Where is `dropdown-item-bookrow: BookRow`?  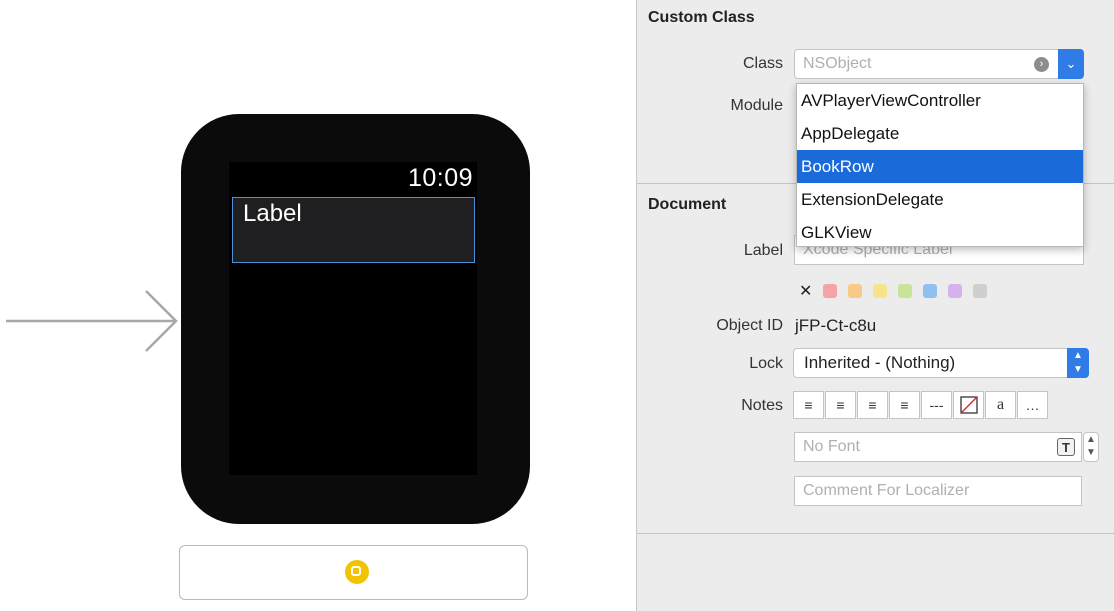 dropdown-item-bookrow: BookRow is located at coordinates (940, 166).